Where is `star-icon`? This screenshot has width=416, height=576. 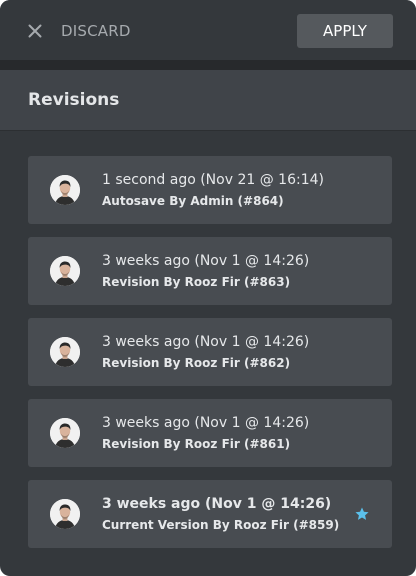 star-icon is located at coordinates (362, 513).